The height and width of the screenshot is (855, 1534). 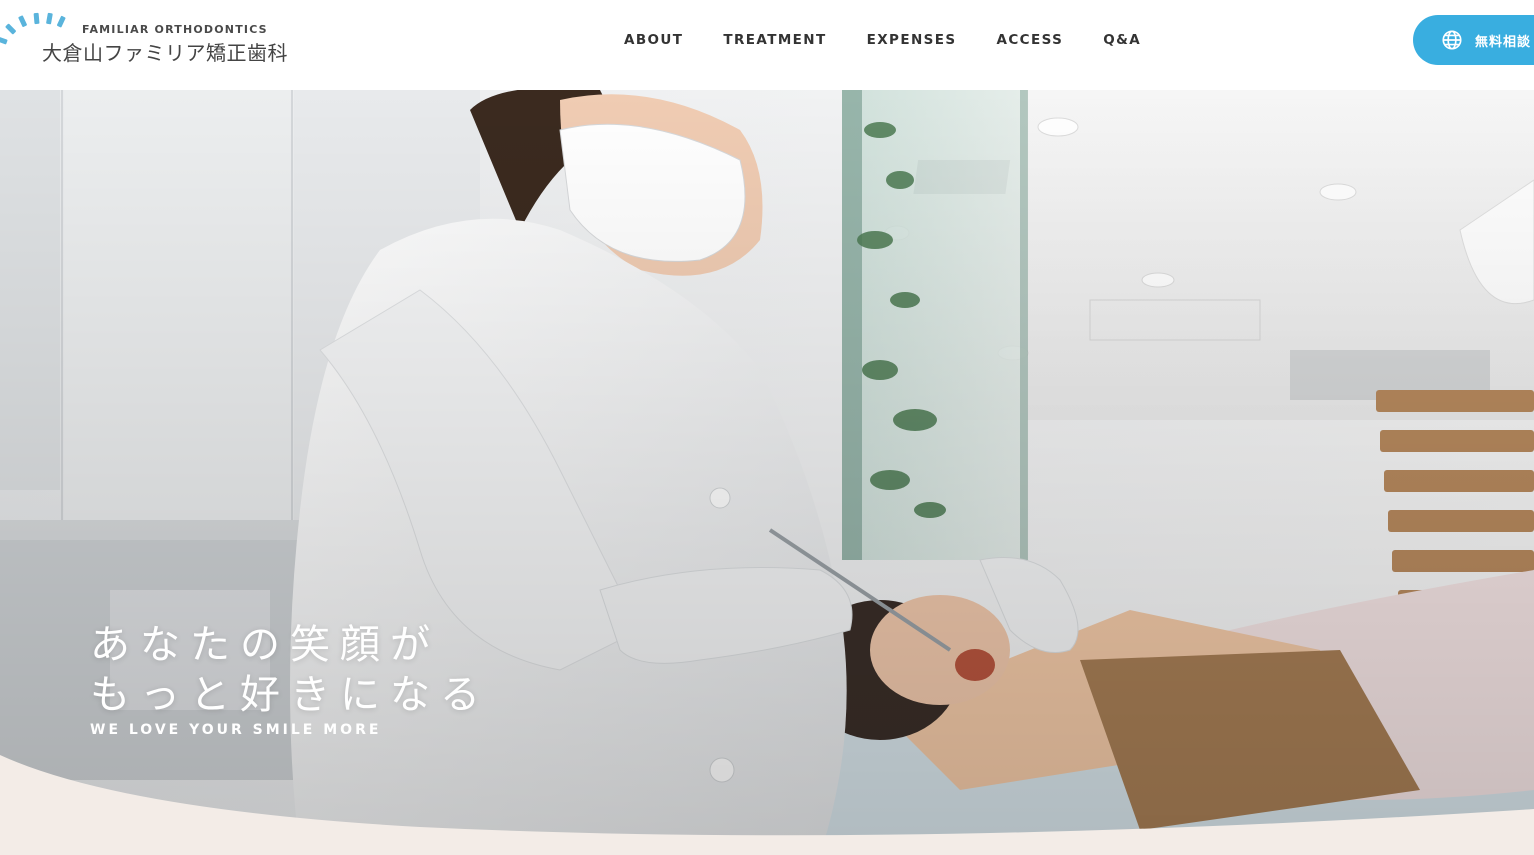 I want to click on nav-item-access: ACCESS, so click(x=1030, y=40).